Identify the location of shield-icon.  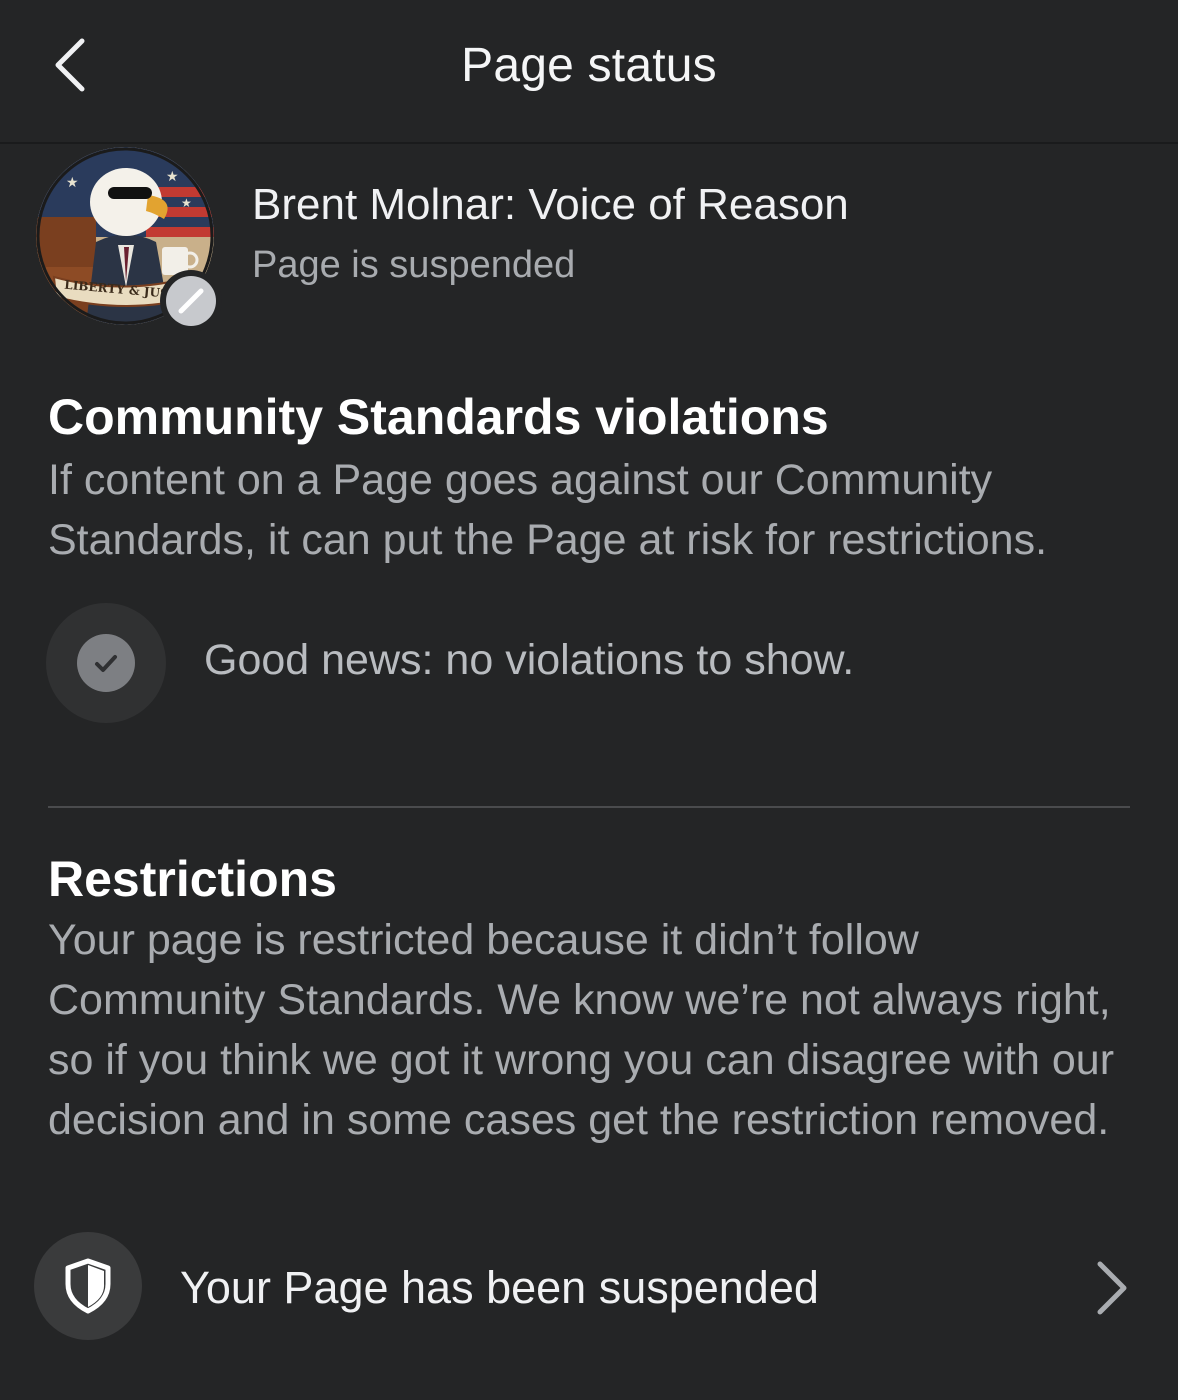
(88, 1286).